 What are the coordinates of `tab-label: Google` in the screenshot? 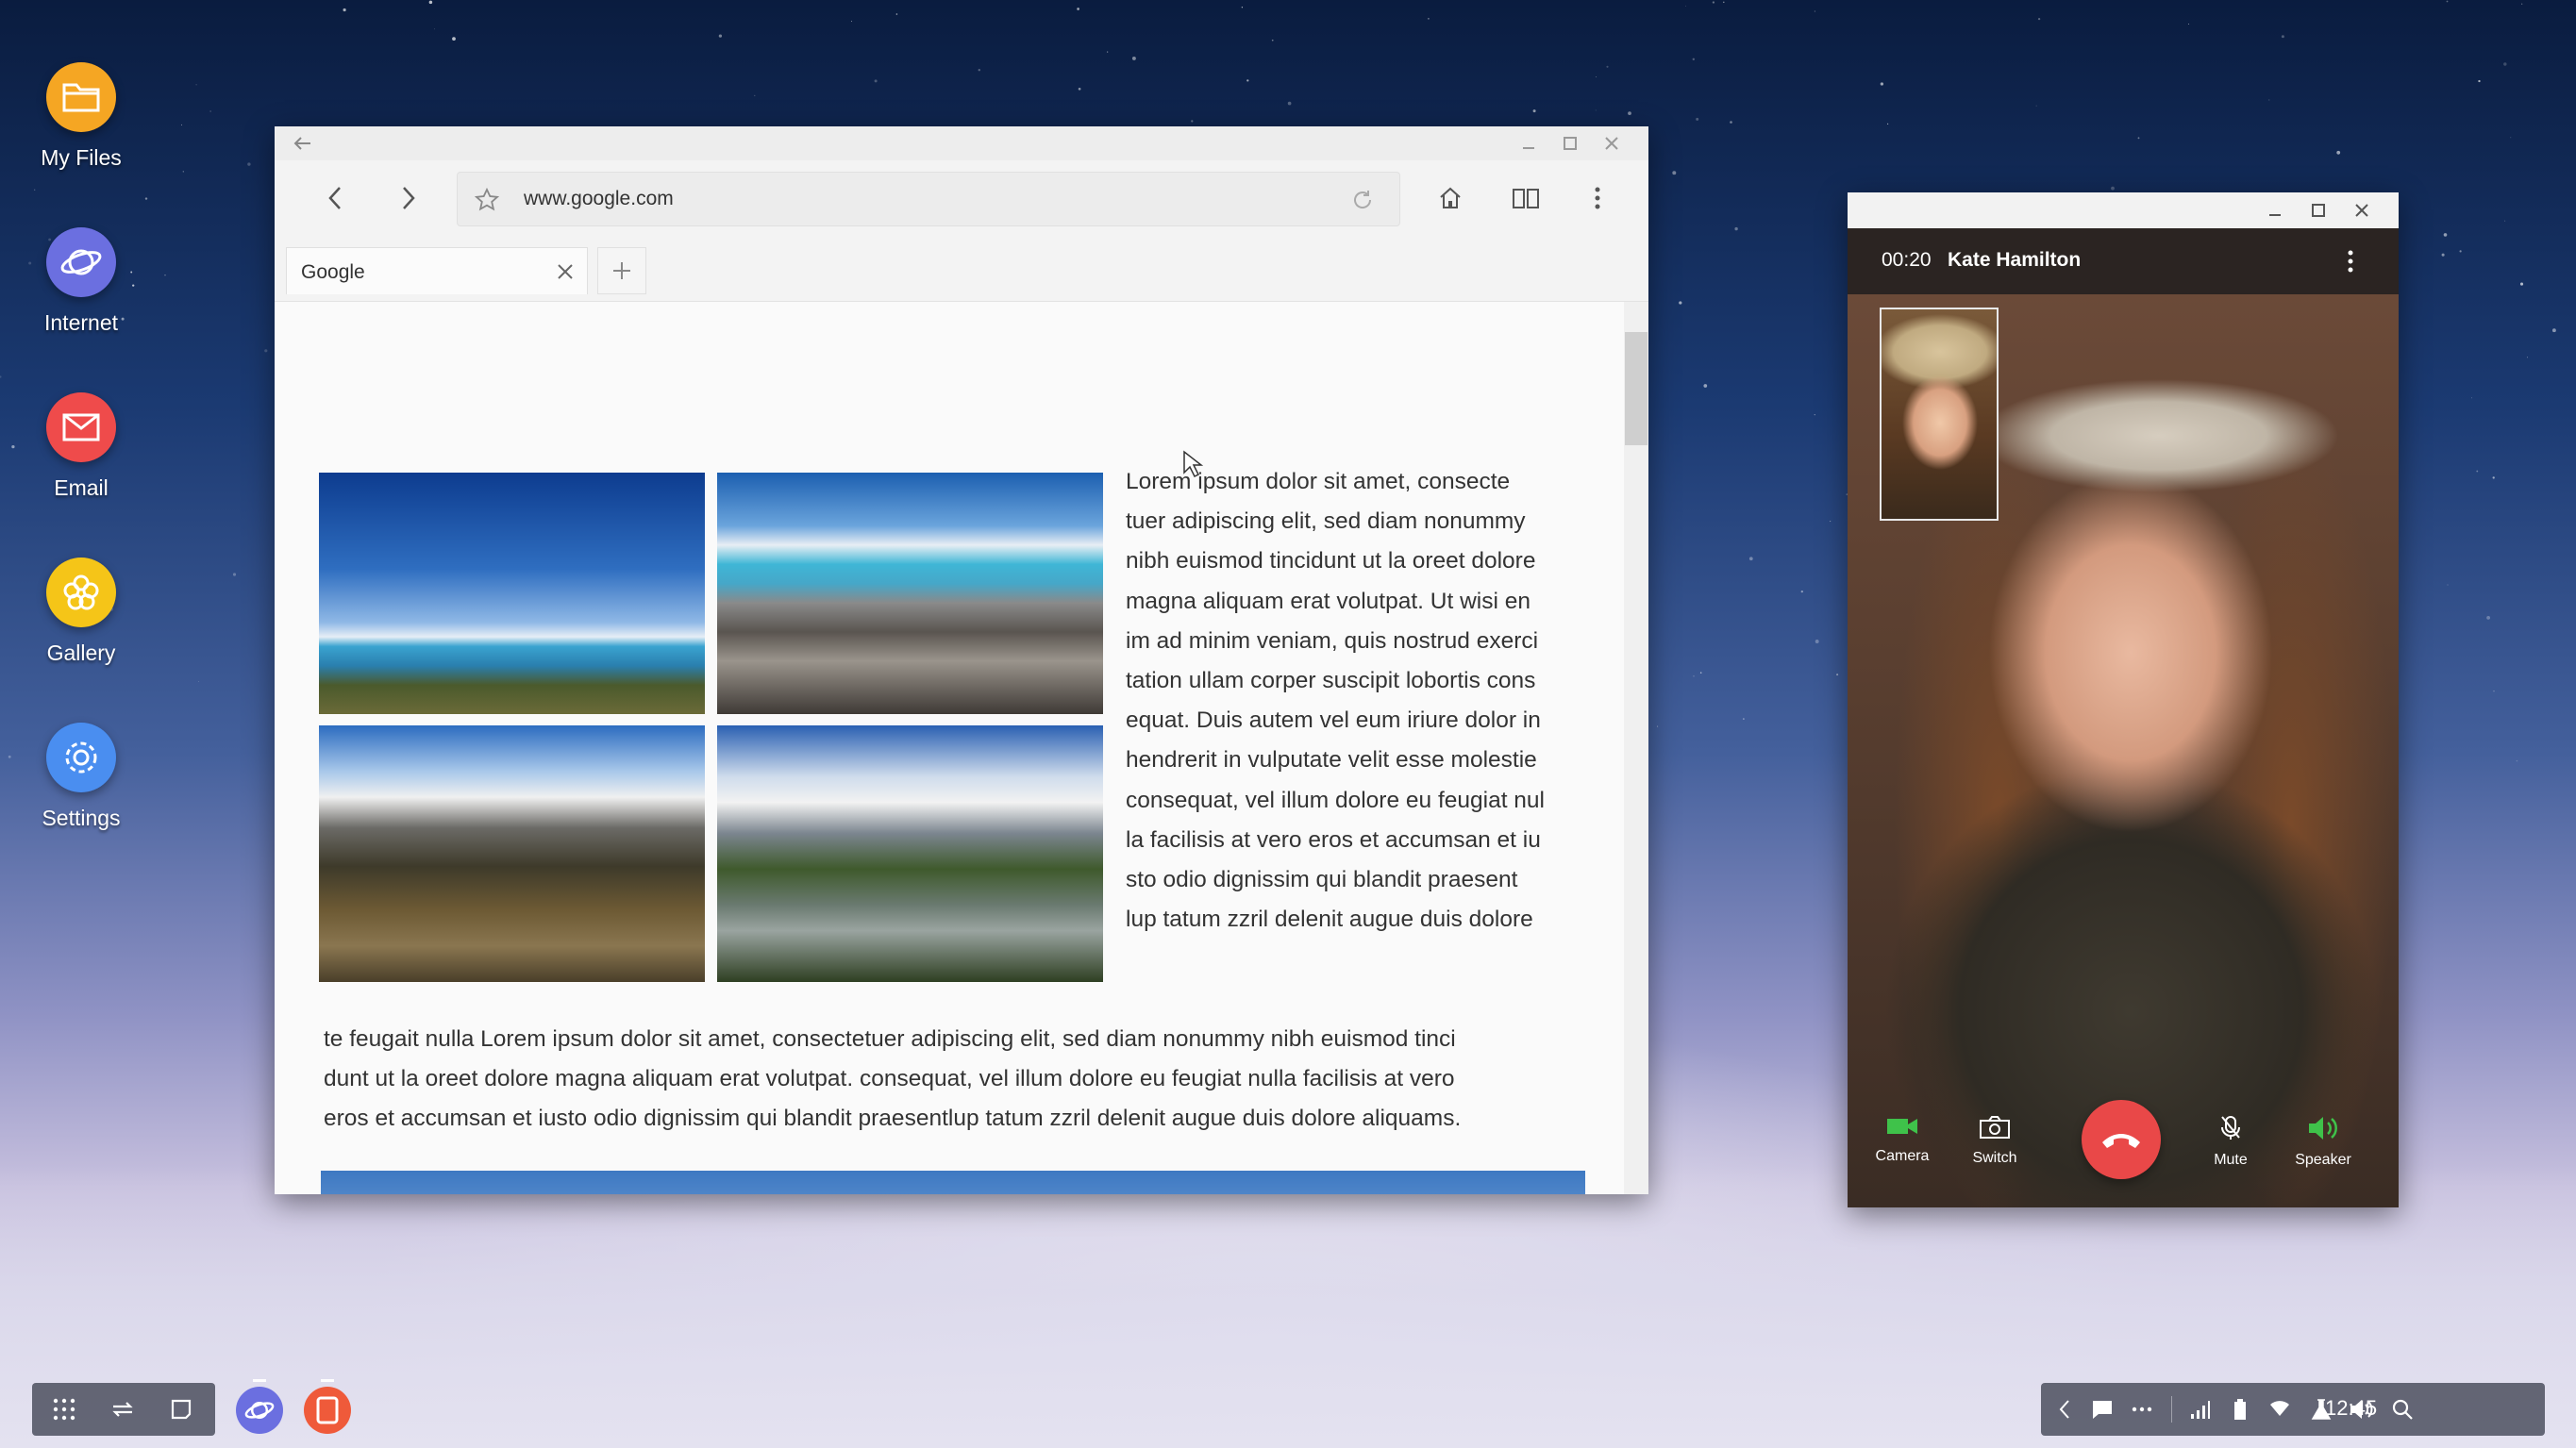 It's located at (333, 272).